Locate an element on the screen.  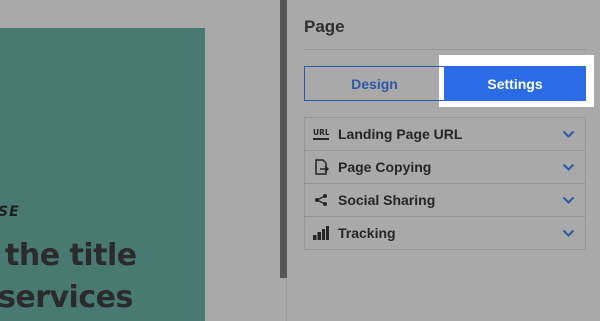
accordion-landing-page-url: URL Landing Page URL is located at coordinates (445, 134).